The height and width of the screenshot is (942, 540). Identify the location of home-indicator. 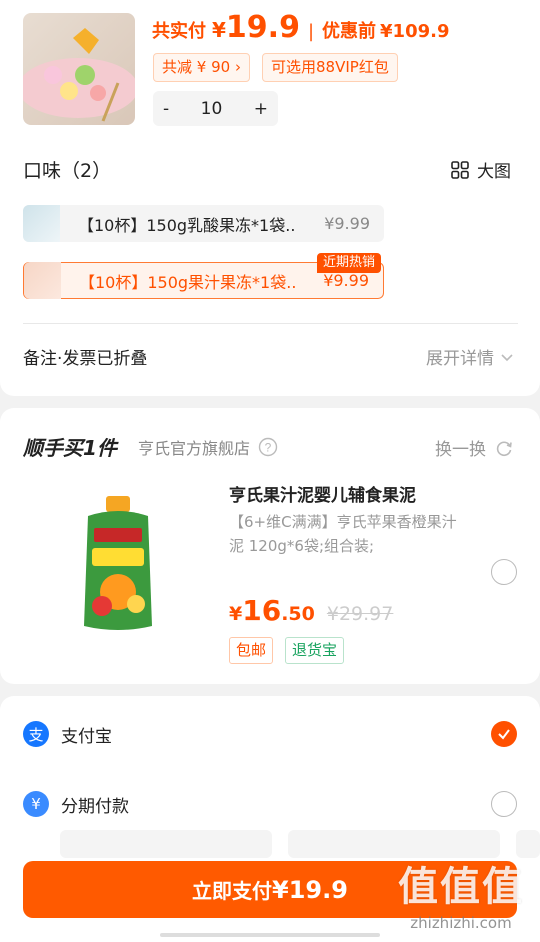
(270, 935).